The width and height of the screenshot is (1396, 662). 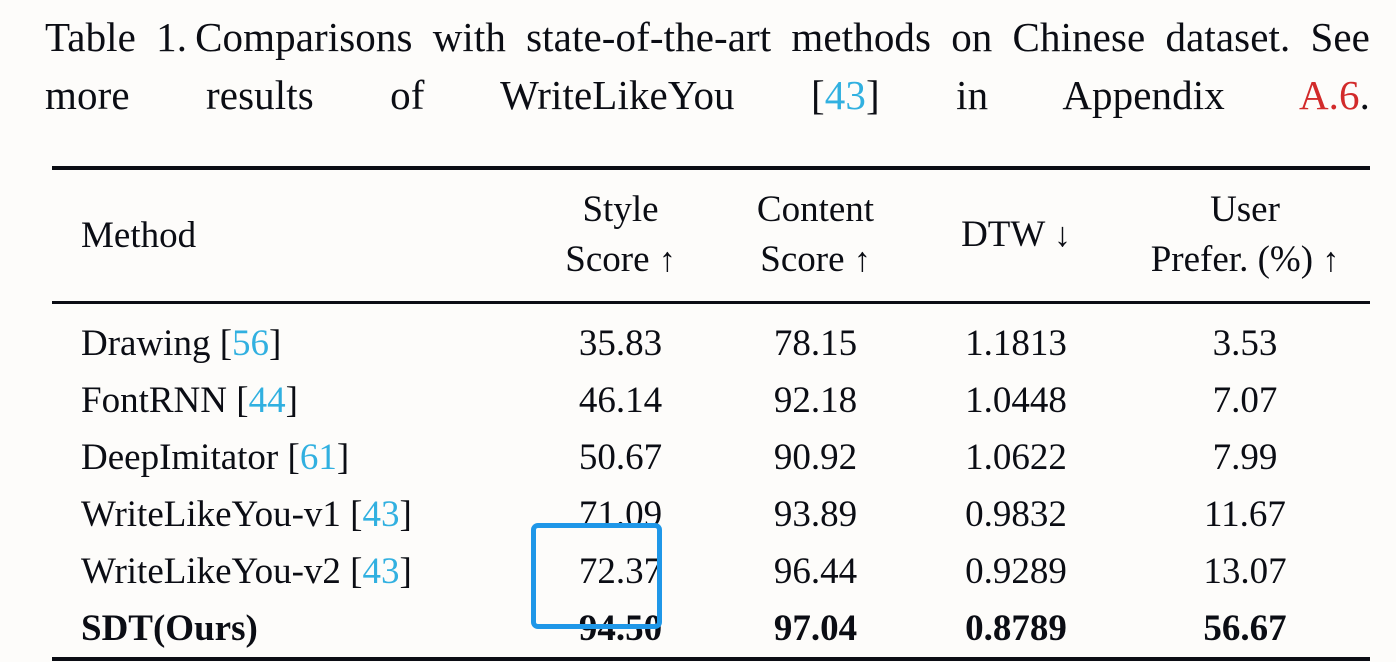 What do you see at coordinates (146, 343) in the screenshot?
I see `method-name: Drawing` at bounding box center [146, 343].